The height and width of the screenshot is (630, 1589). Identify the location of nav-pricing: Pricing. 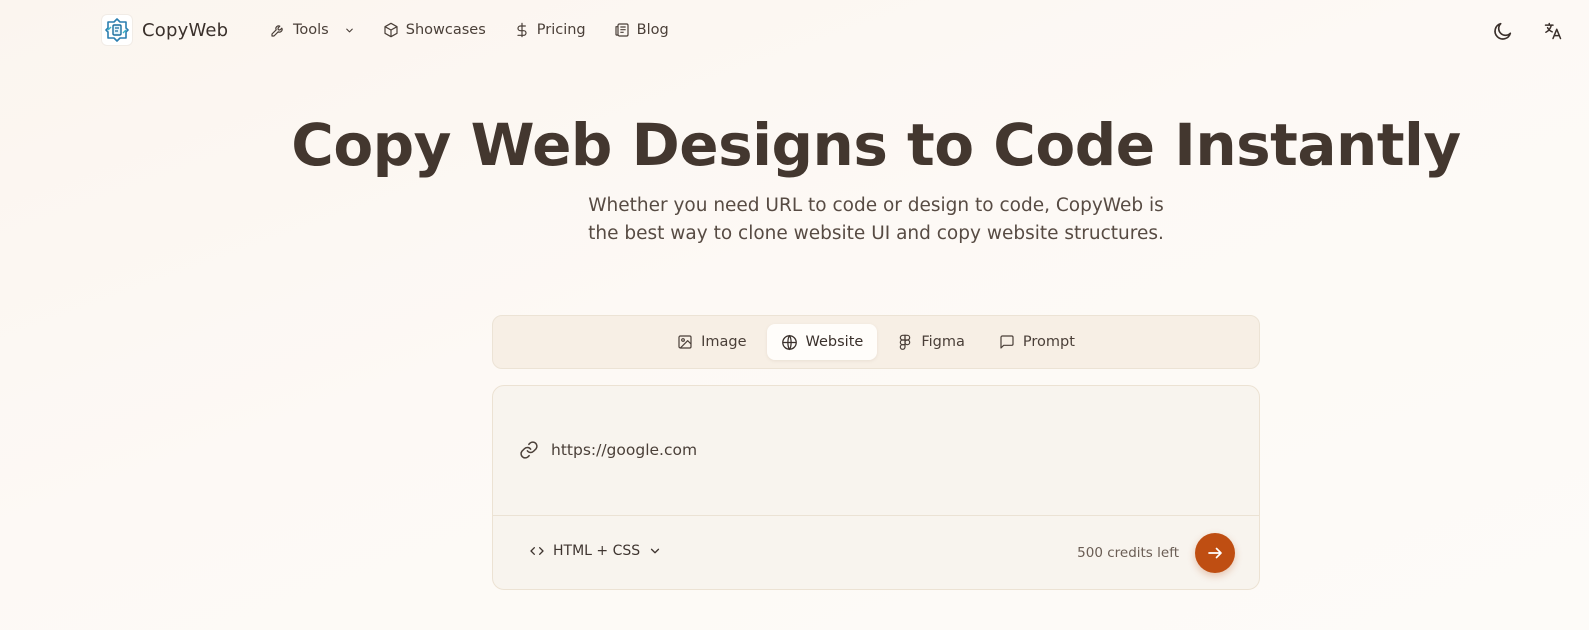
(550, 30).